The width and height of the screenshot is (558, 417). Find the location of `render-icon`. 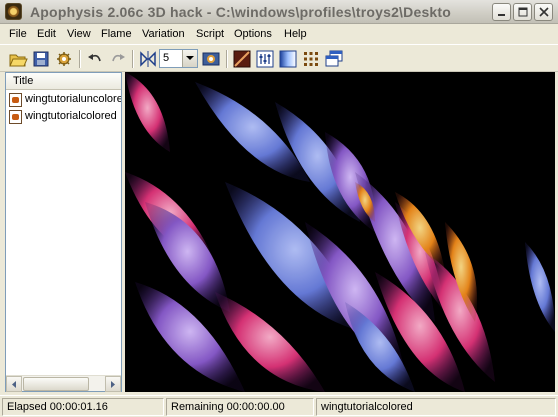

render-icon is located at coordinates (211, 59).